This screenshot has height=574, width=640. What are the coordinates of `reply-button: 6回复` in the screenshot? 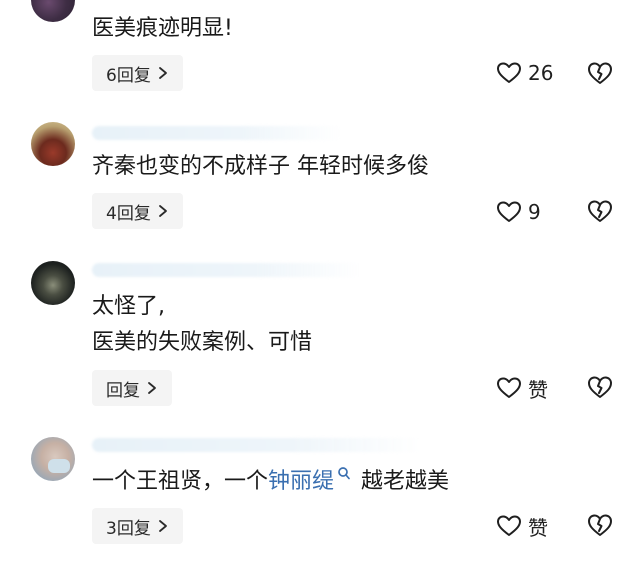 It's located at (137, 73).